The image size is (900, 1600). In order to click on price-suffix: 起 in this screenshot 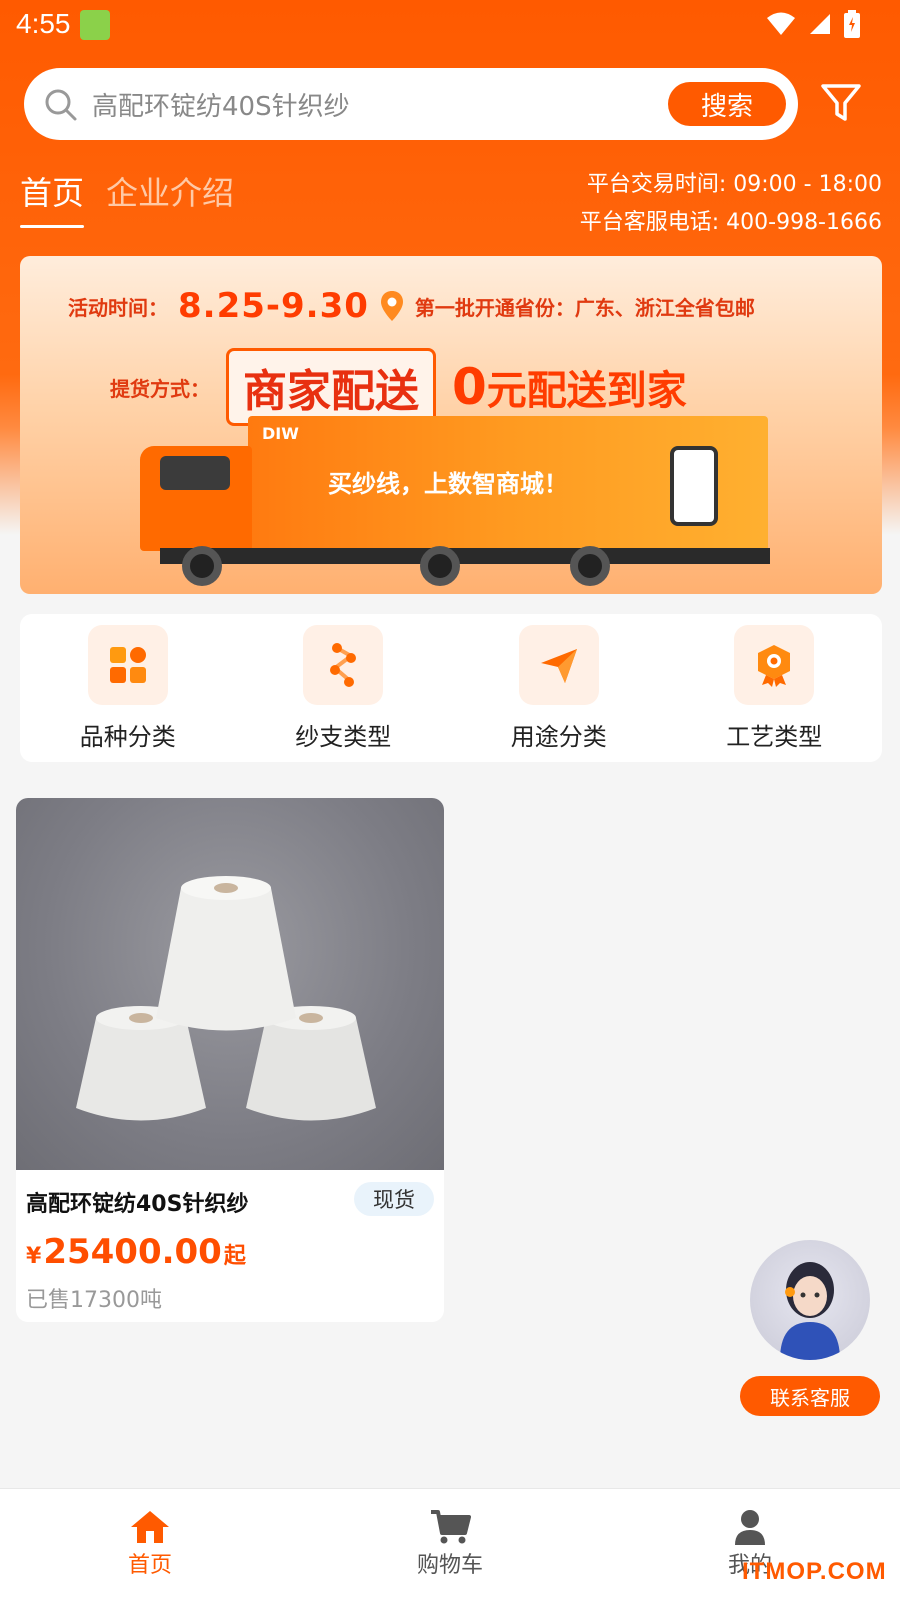, I will do `click(234, 1256)`.